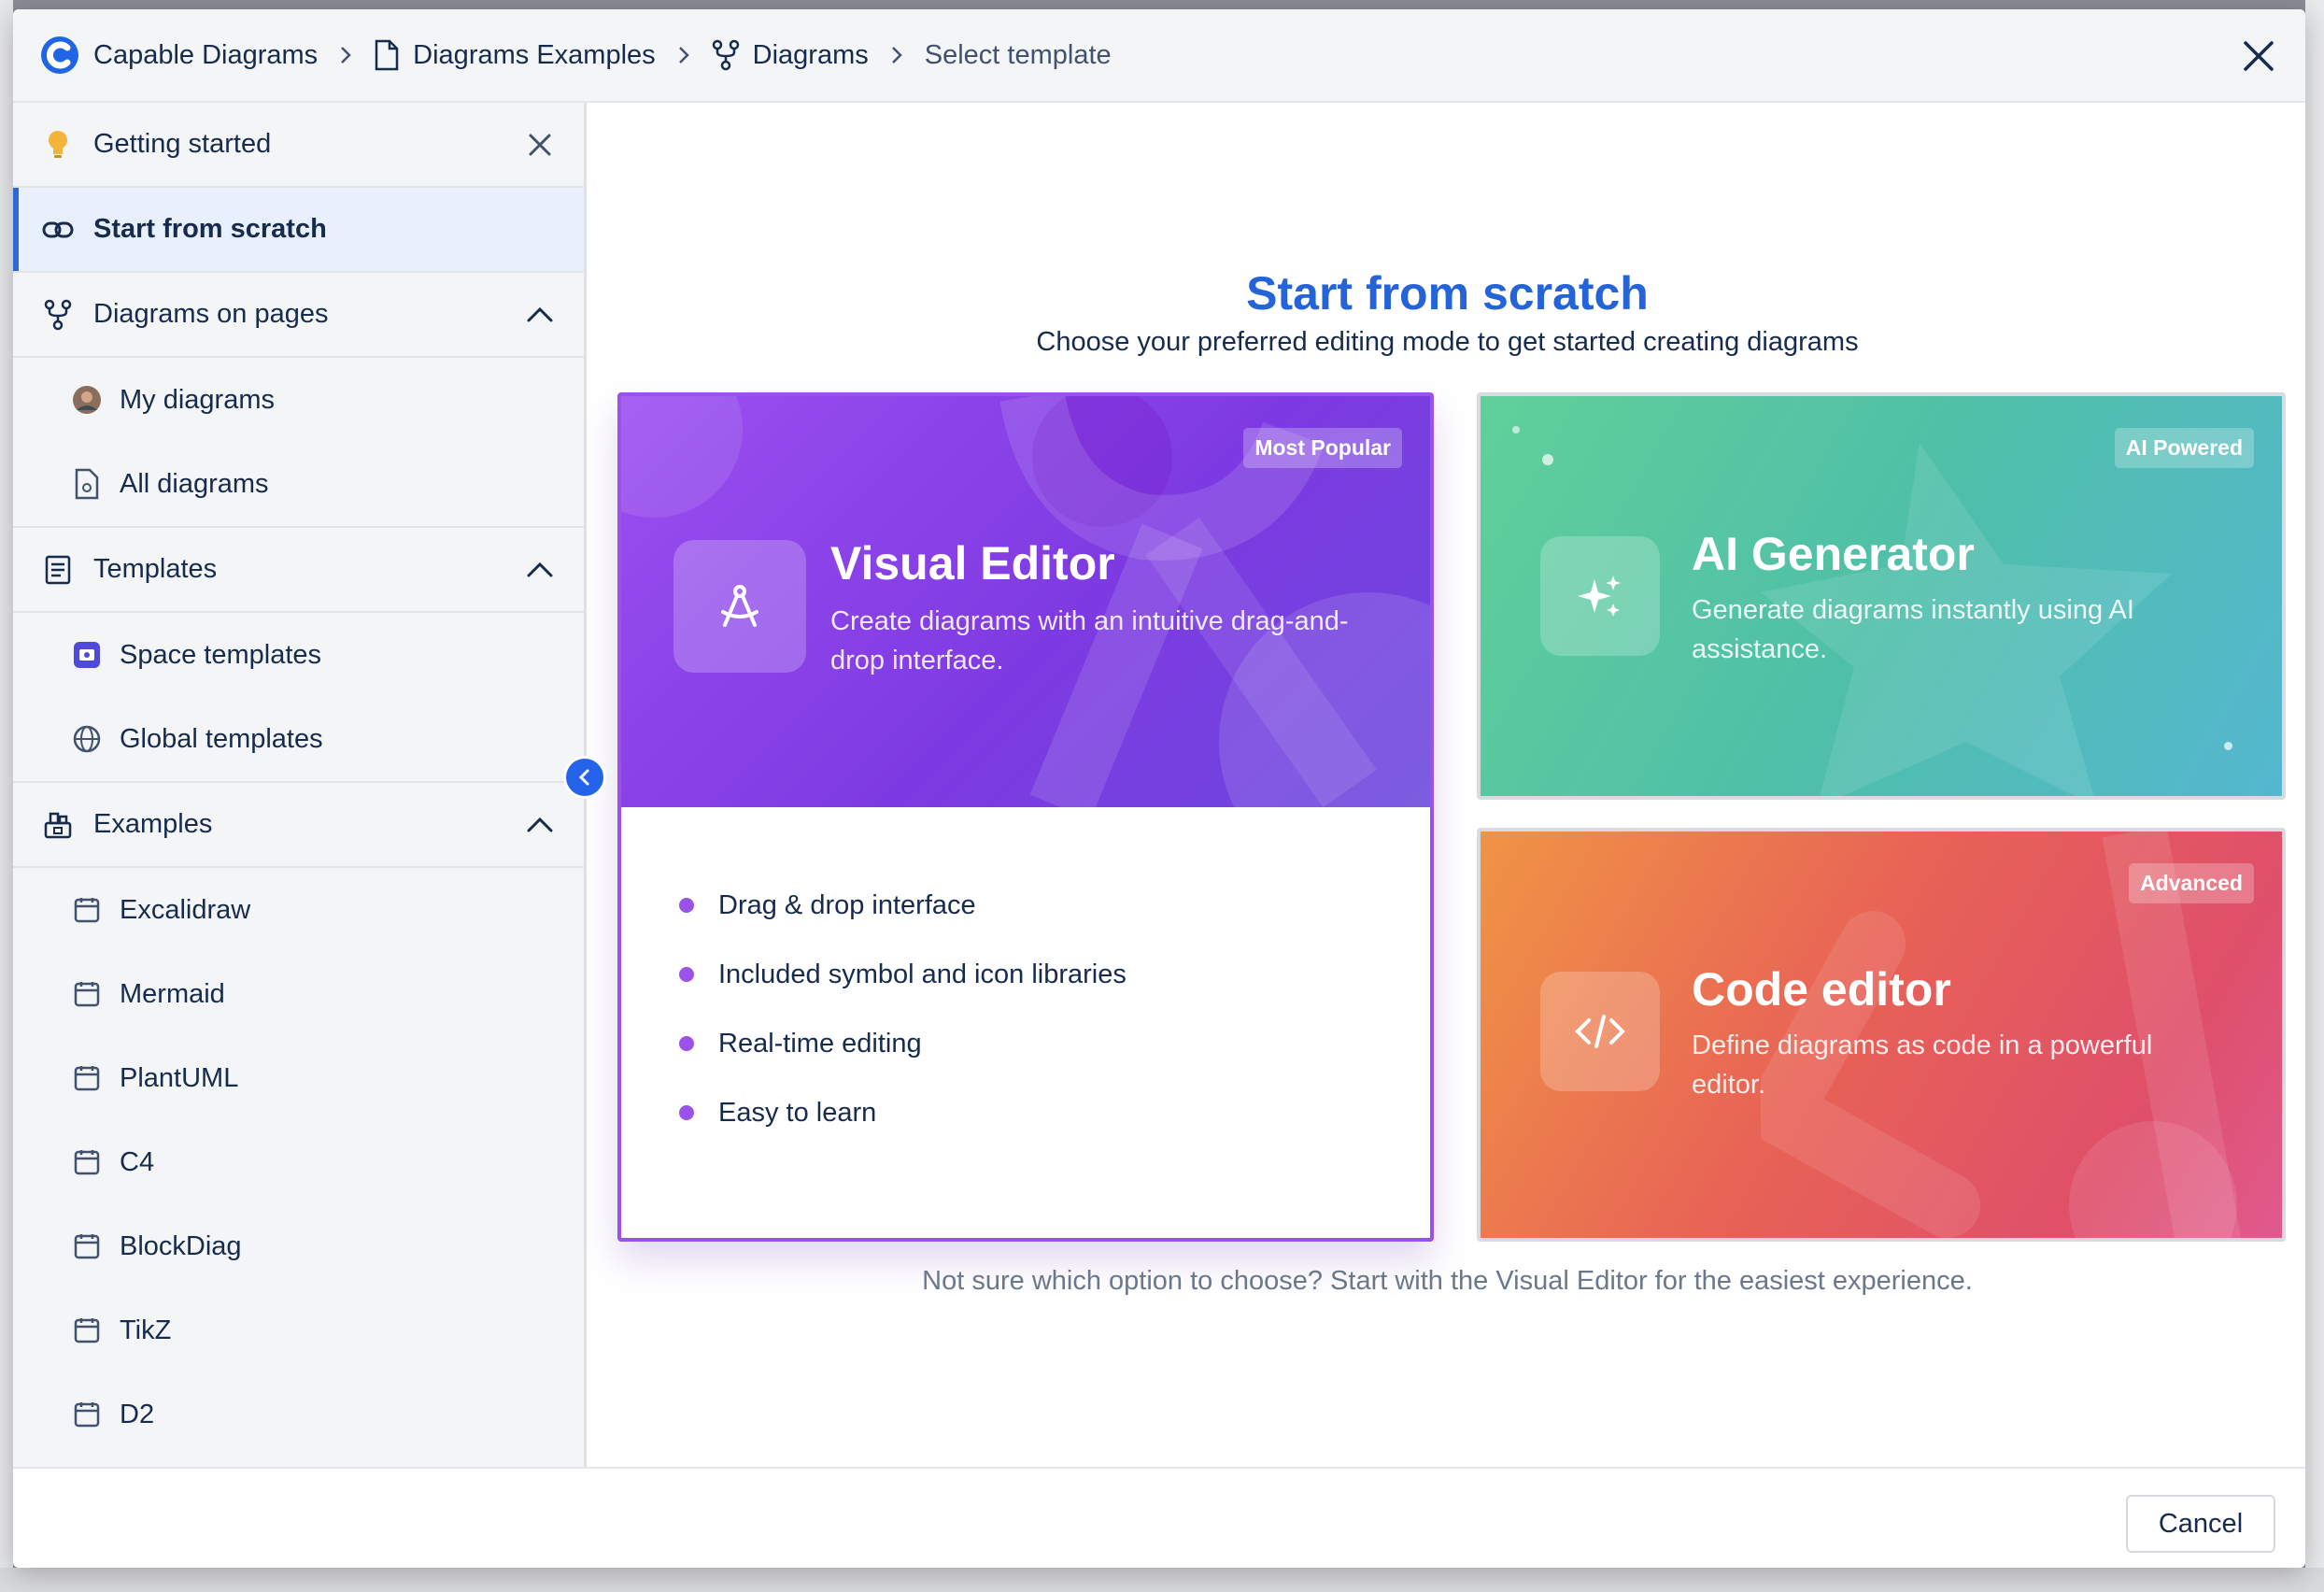 This screenshot has width=2324, height=1592. What do you see at coordinates (1447, 293) in the screenshot?
I see `page-title: Start from scratch` at bounding box center [1447, 293].